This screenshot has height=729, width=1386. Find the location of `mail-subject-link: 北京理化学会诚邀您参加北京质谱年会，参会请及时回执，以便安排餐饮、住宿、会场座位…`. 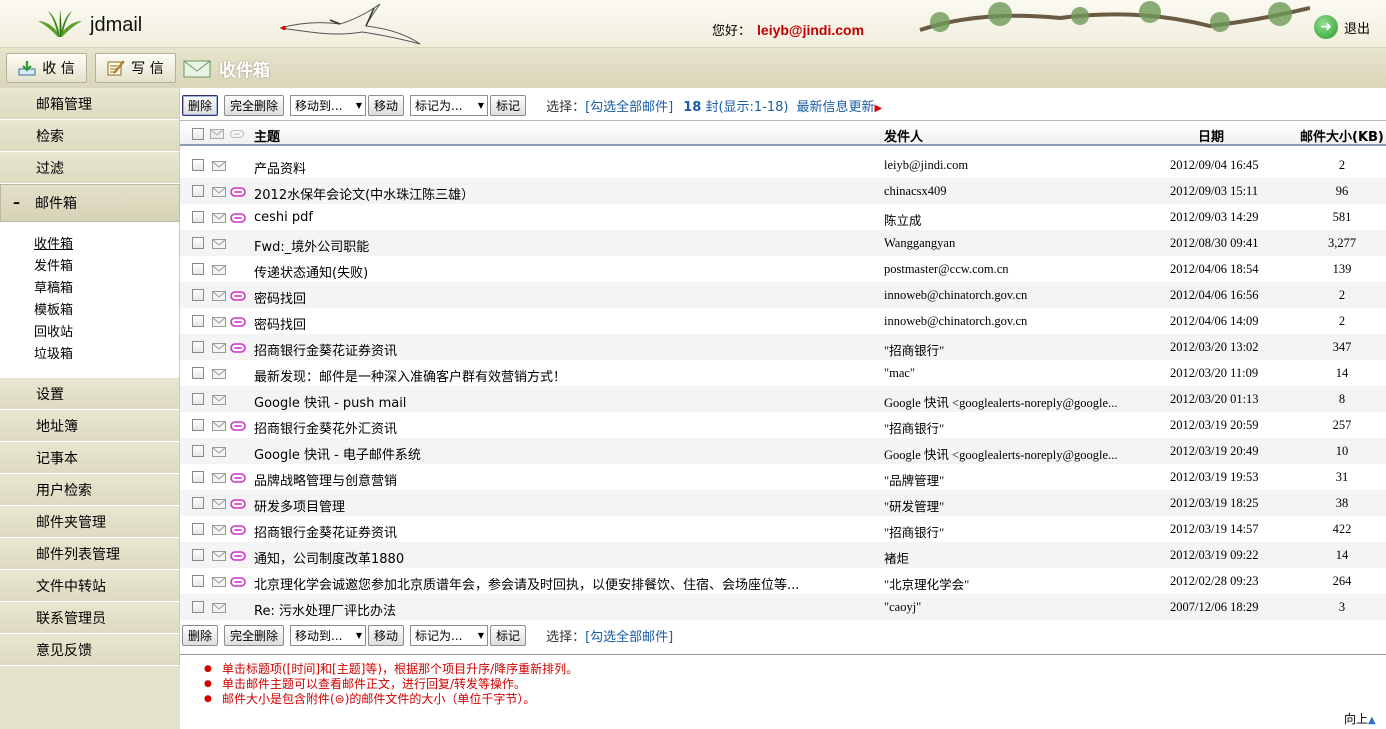

mail-subject-link: 北京理化学会诚邀您参加北京质谱年会，参会请及时回执，以便安排餐饮、住宿、会场座位… is located at coordinates (526, 583).